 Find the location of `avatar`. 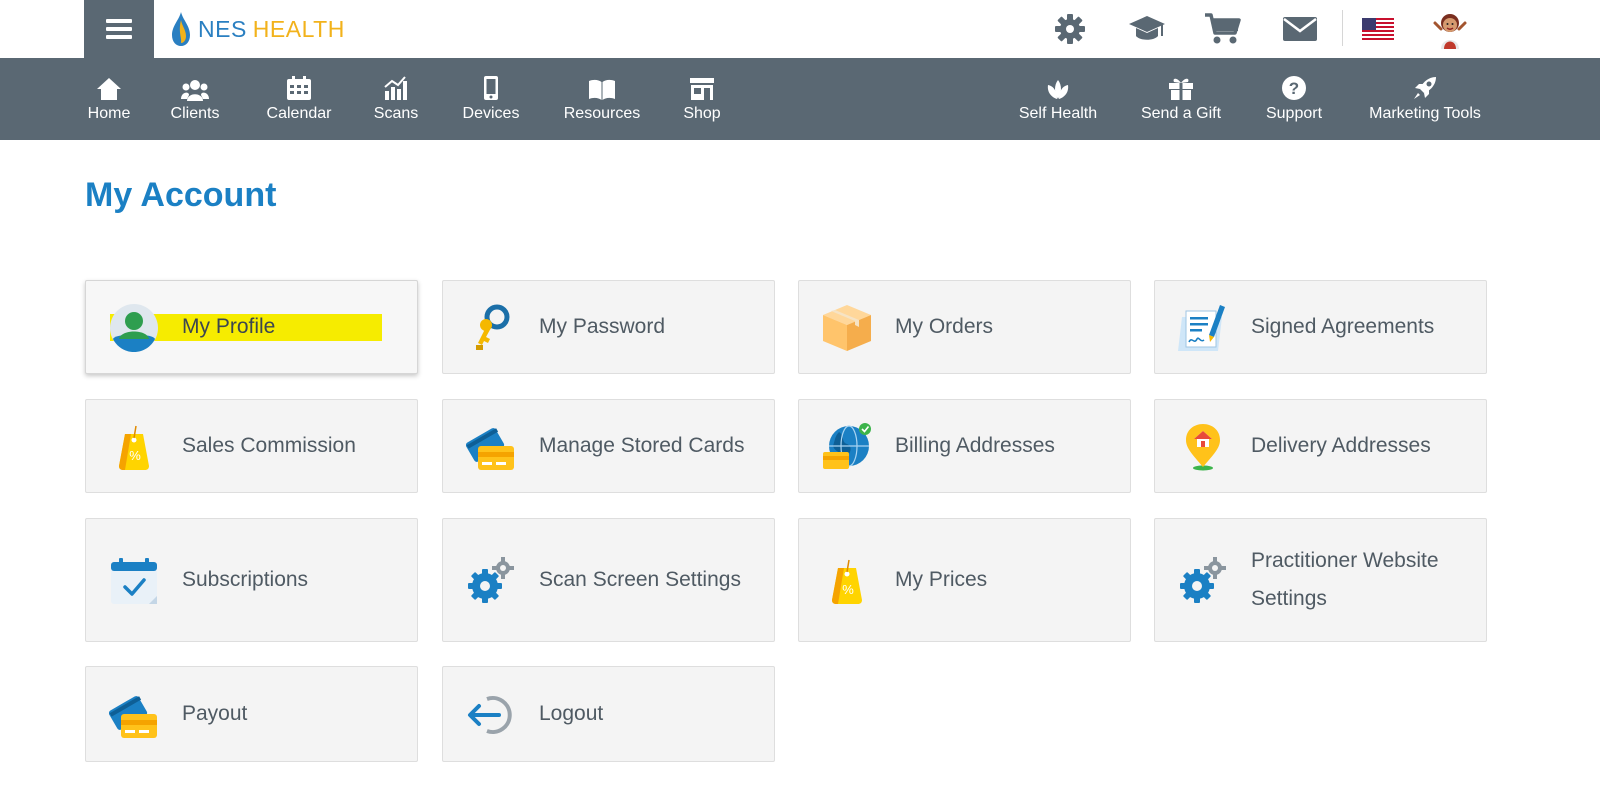

avatar is located at coordinates (1450, 31).